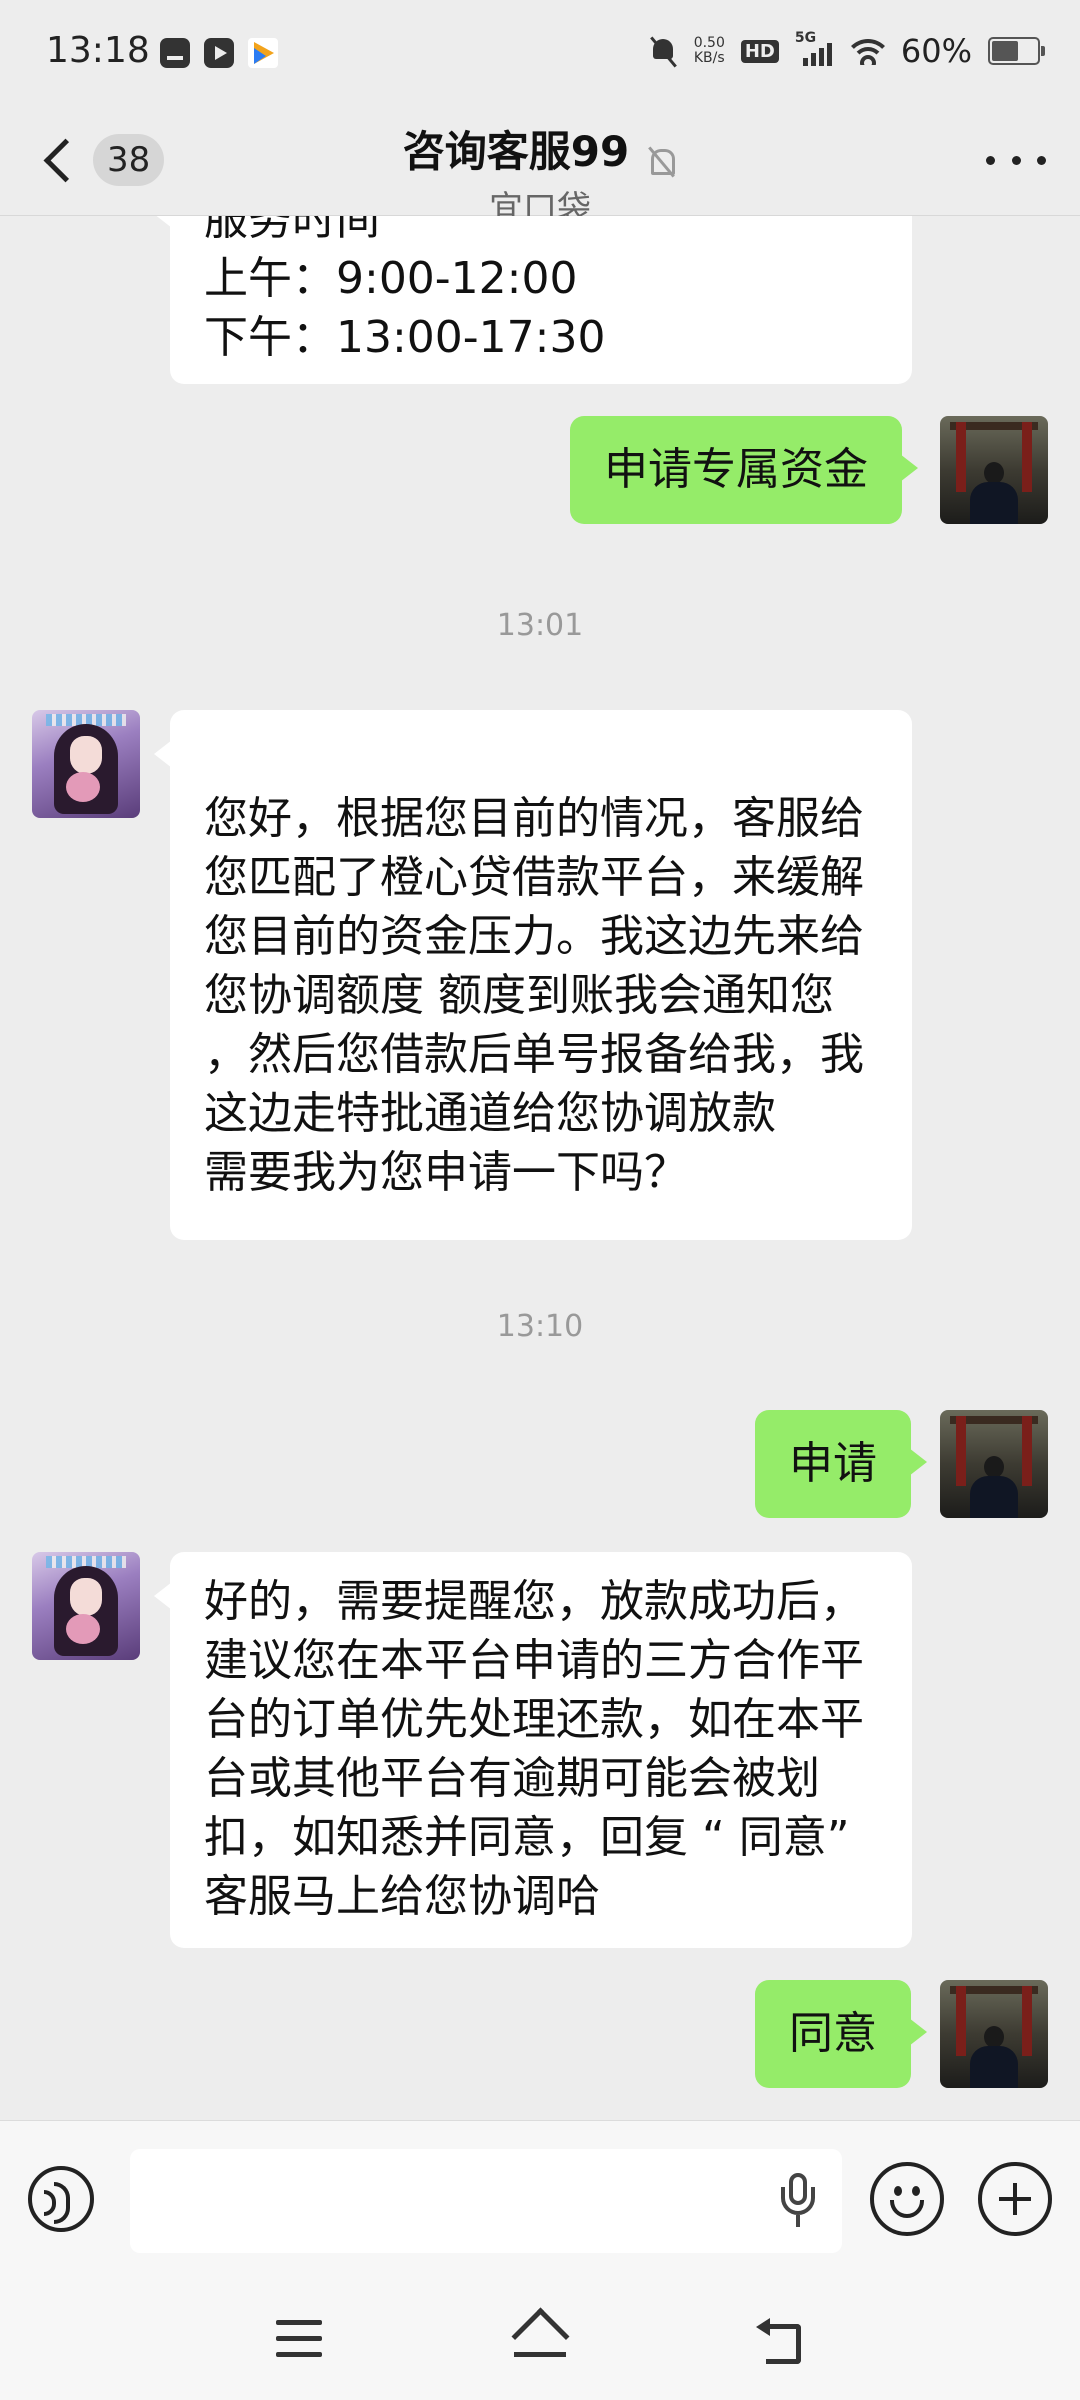  What do you see at coordinates (299, 2339) in the screenshot?
I see `recent-apps-button` at bounding box center [299, 2339].